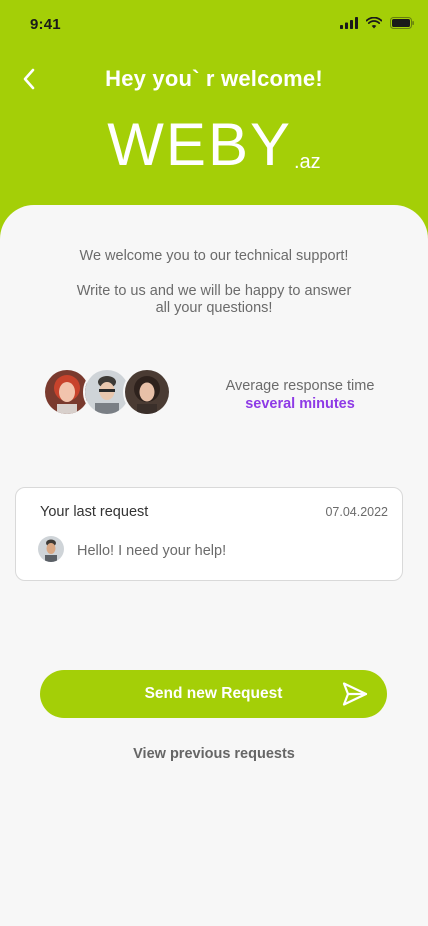 The height and width of the screenshot is (926, 428). I want to click on support-avatars, so click(108, 392).